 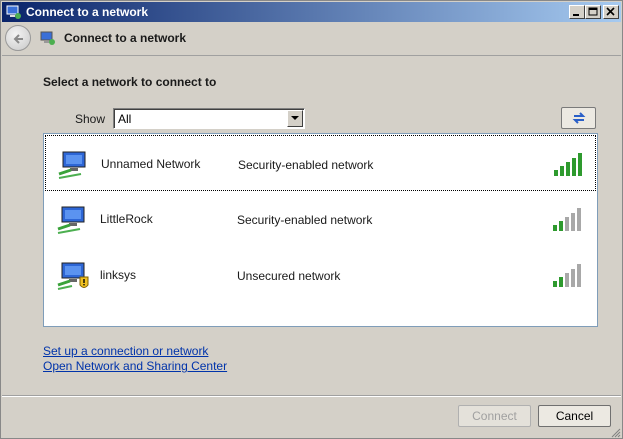 What do you see at coordinates (125, 38) in the screenshot?
I see `nav-title: Connect to a network` at bounding box center [125, 38].